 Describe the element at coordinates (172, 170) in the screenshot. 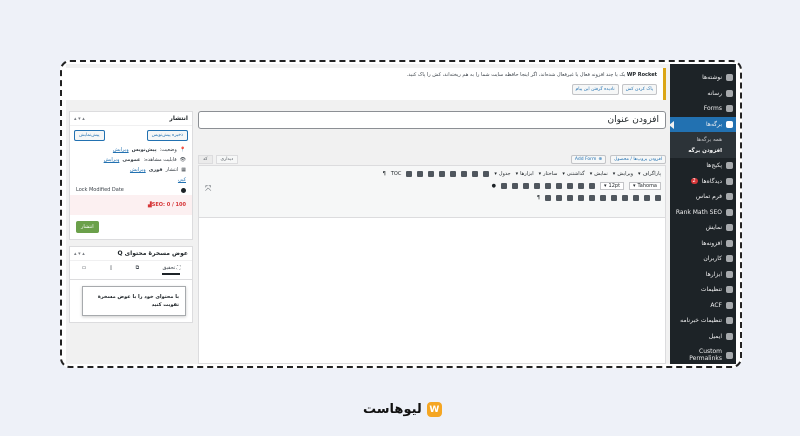

I see `schedule-label: انتشار` at that location.